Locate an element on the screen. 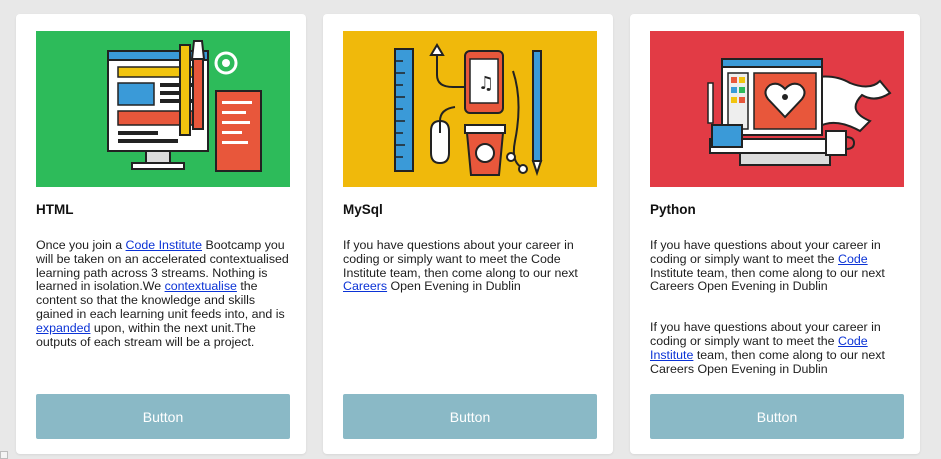 The width and height of the screenshot is (941, 459). card-title: HTML is located at coordinates (55, 209).